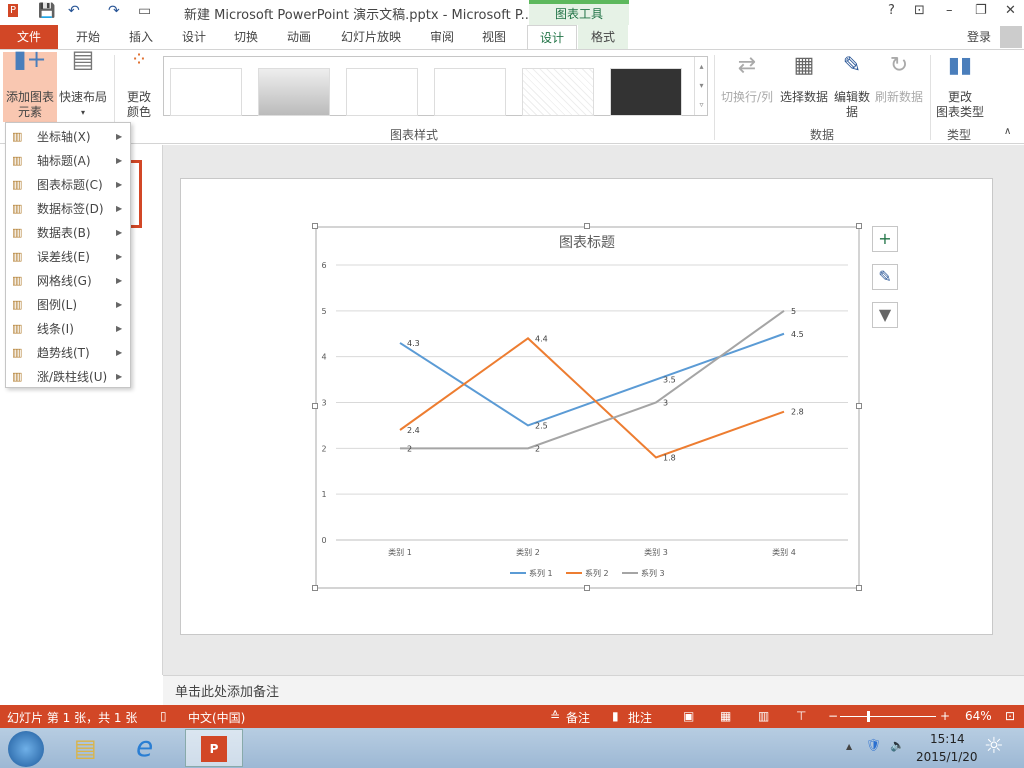 Image resolution: width=1024 pixels, height=768 pixels. Describe the element at coordinates (597, 573) in the screenshot. I see `legend-label: 系列 2` at that location.